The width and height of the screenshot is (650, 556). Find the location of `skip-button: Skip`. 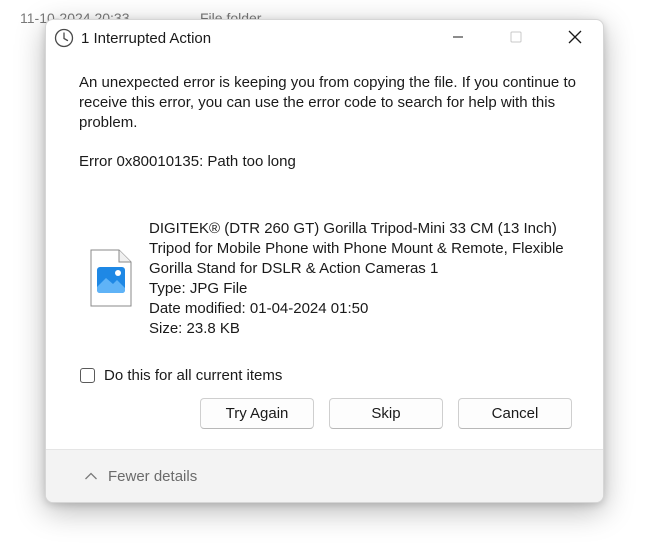

skip-button: Skip is located at coordinates (386, 413).